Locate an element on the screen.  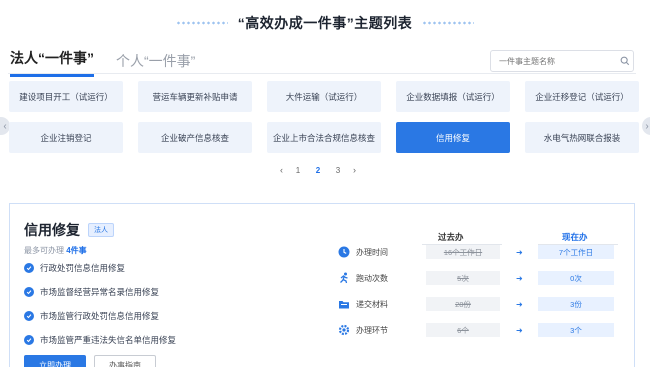
compare-old-header: 过去办 is located at coordinates (451, 237).